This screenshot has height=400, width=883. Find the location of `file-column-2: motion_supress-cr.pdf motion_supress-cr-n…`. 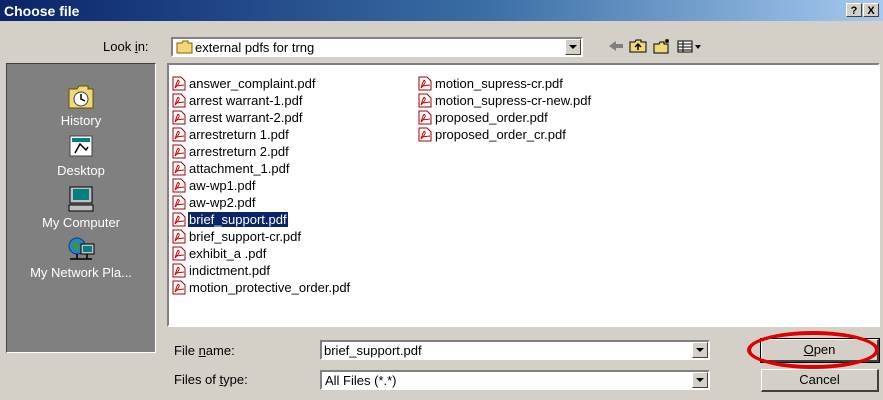

file-column-2: motion_supress-cr.pdf motion_supress-cr-n… is located at coordinates (505, 109).